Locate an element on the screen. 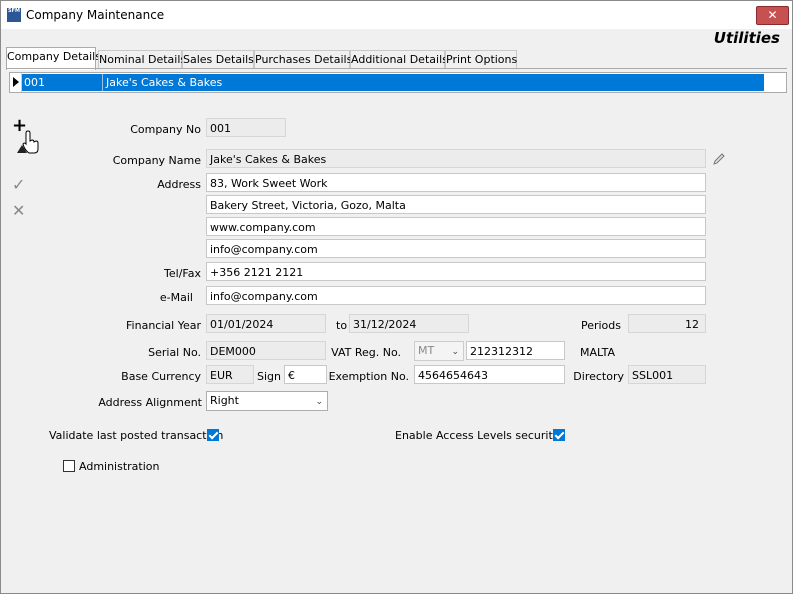 Image resolution: width=793 pixels, height=594 pixels. validate-checkbox is located at coordinates (213, 435).